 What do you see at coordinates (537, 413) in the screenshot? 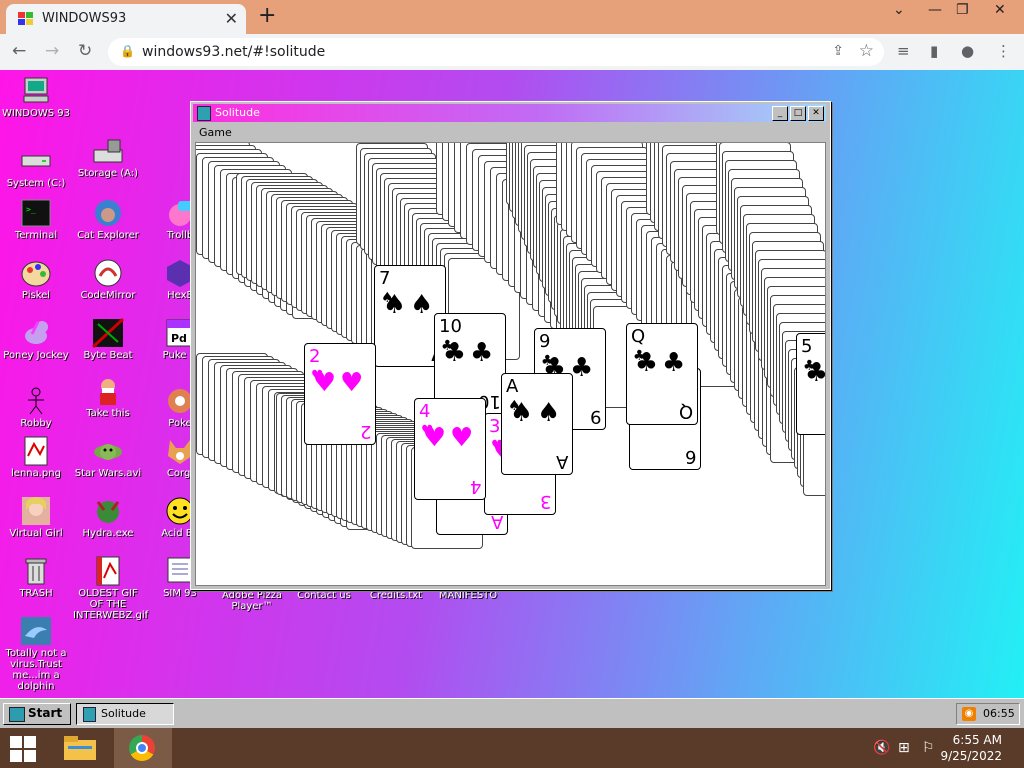
I see `card-pips: ♠♠` at bounding box center [537, 413].